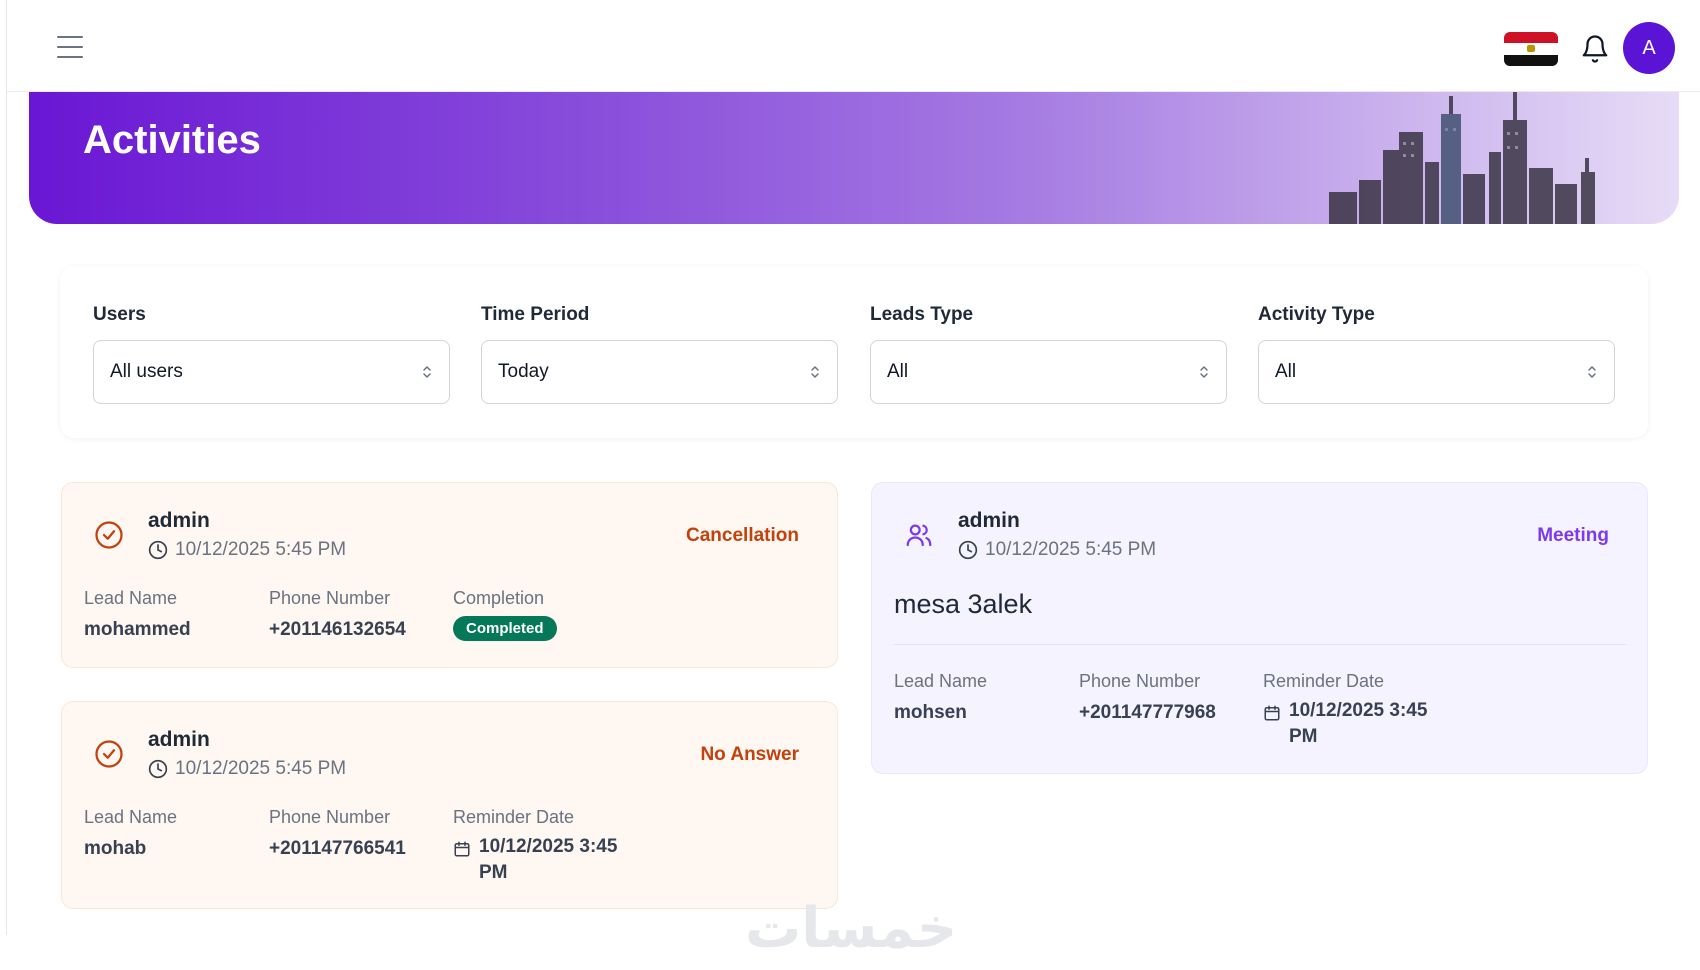  Describe the element at coordinates (1260, 644) in the screenshot. I see `card-divider` at that location.